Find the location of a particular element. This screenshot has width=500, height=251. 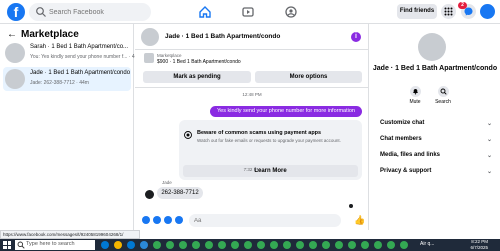

row-label: Customize chat is located at coordinates (402, 123).